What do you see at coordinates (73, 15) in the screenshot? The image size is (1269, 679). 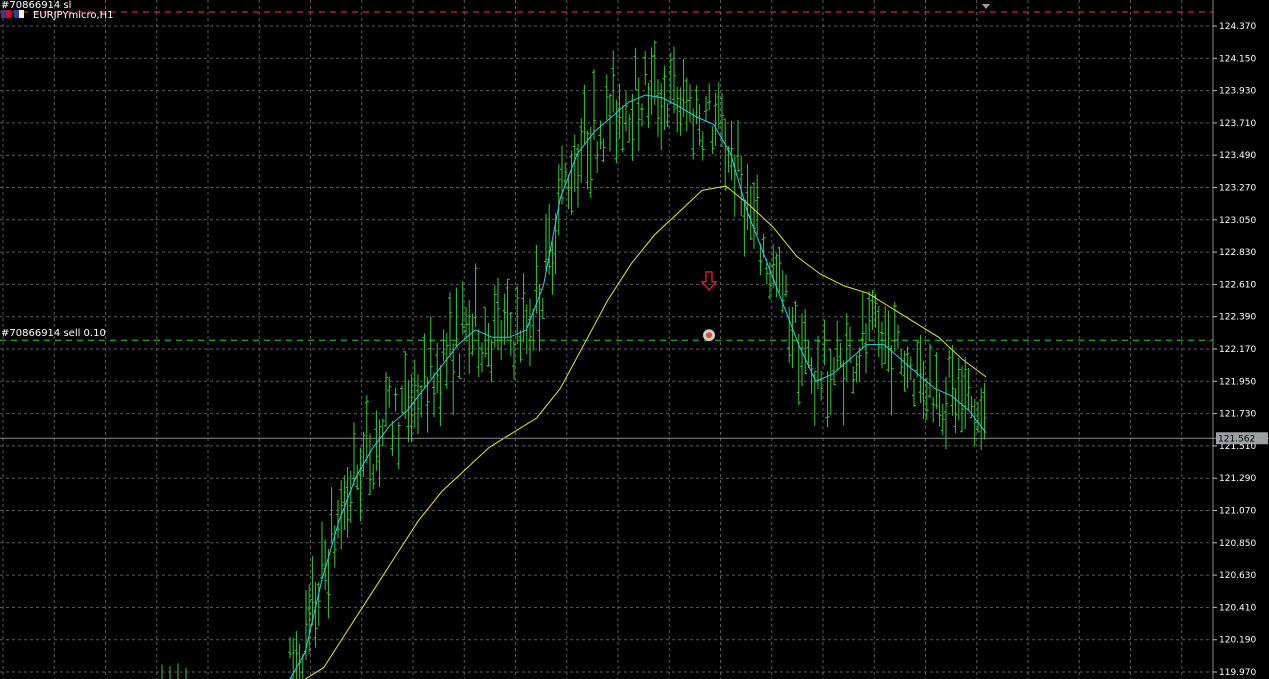 I see `symbol-timeframe: EURJPYmicro,H1` at bounding box center [73, 15].